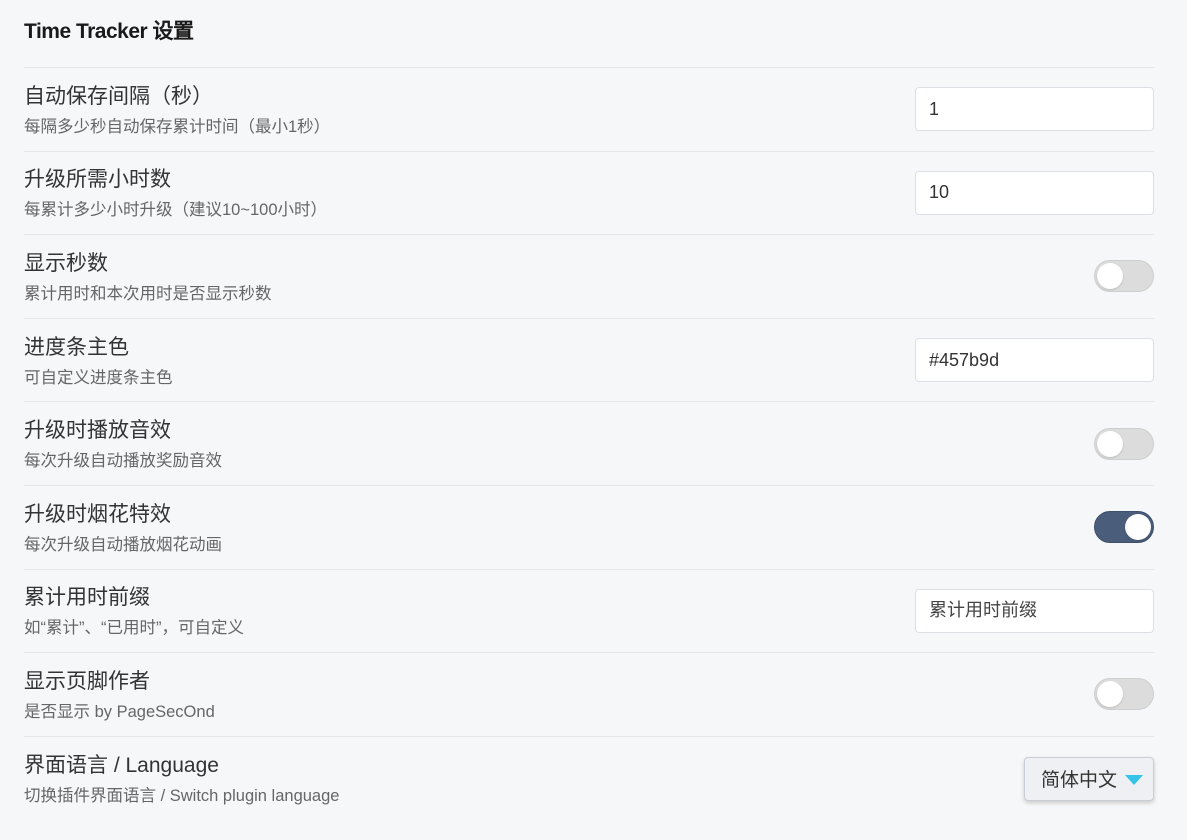 This screenshot has height=840, width=1187. I want to click on setting-title: 自动保存间隔（秒）, so click(118, 96).